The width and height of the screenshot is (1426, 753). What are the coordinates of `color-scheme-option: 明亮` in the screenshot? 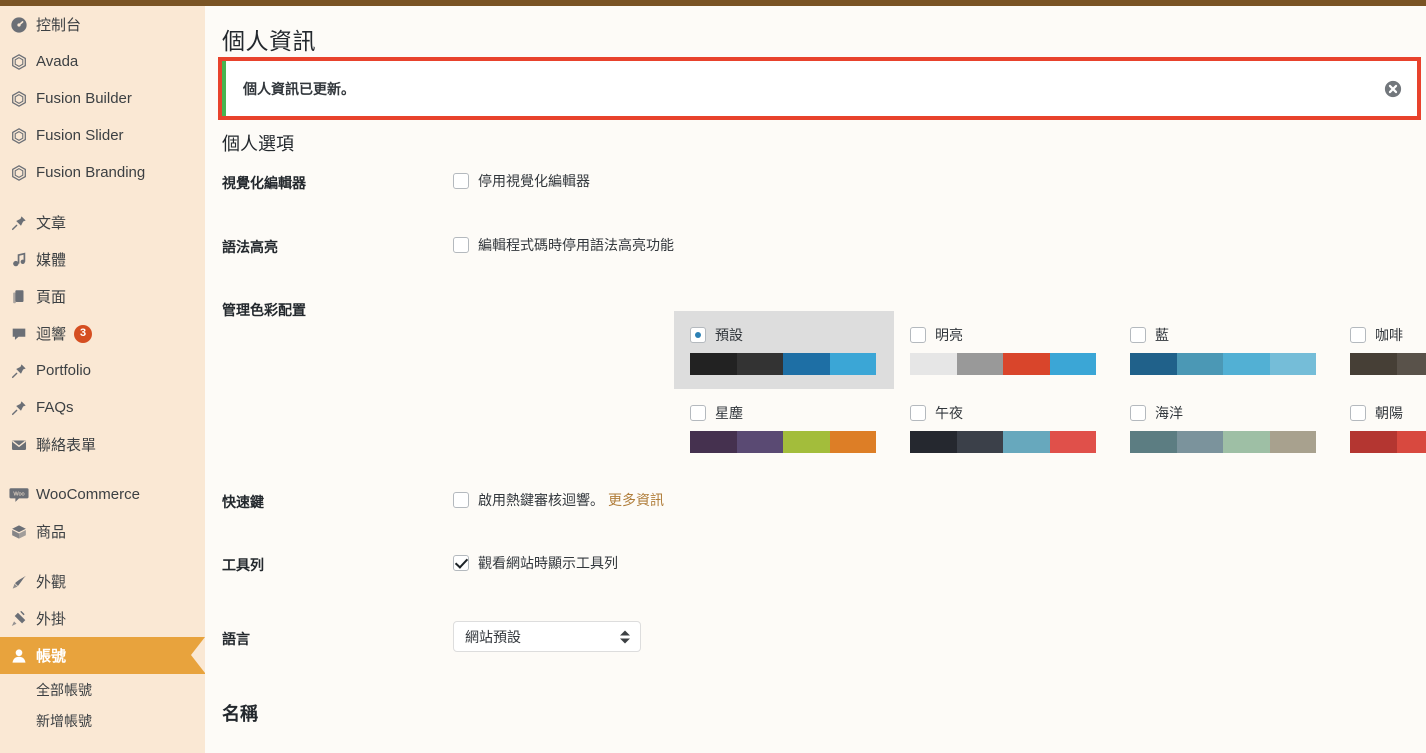 It's located at (1004, 350).